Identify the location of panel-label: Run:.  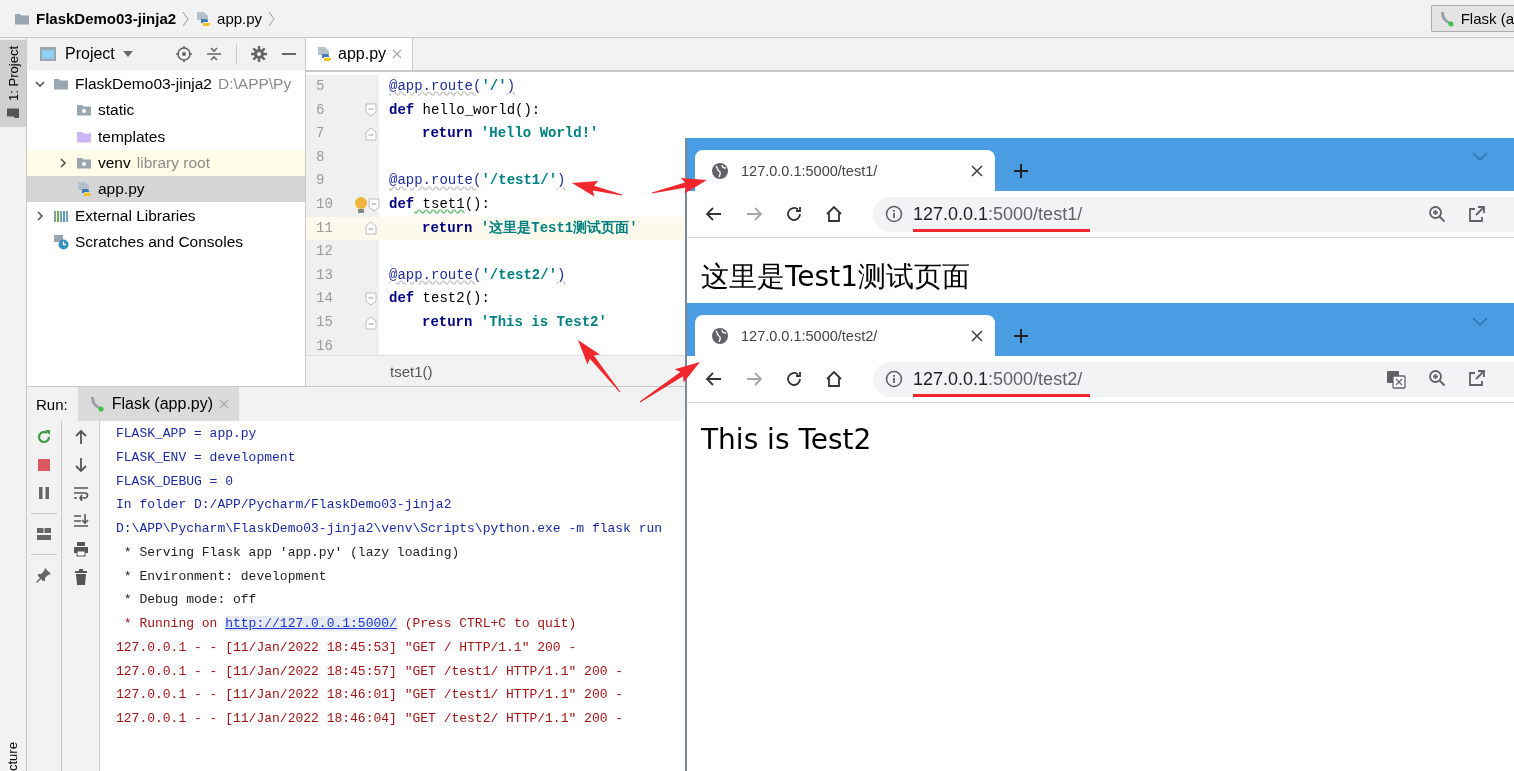
(52, 404).